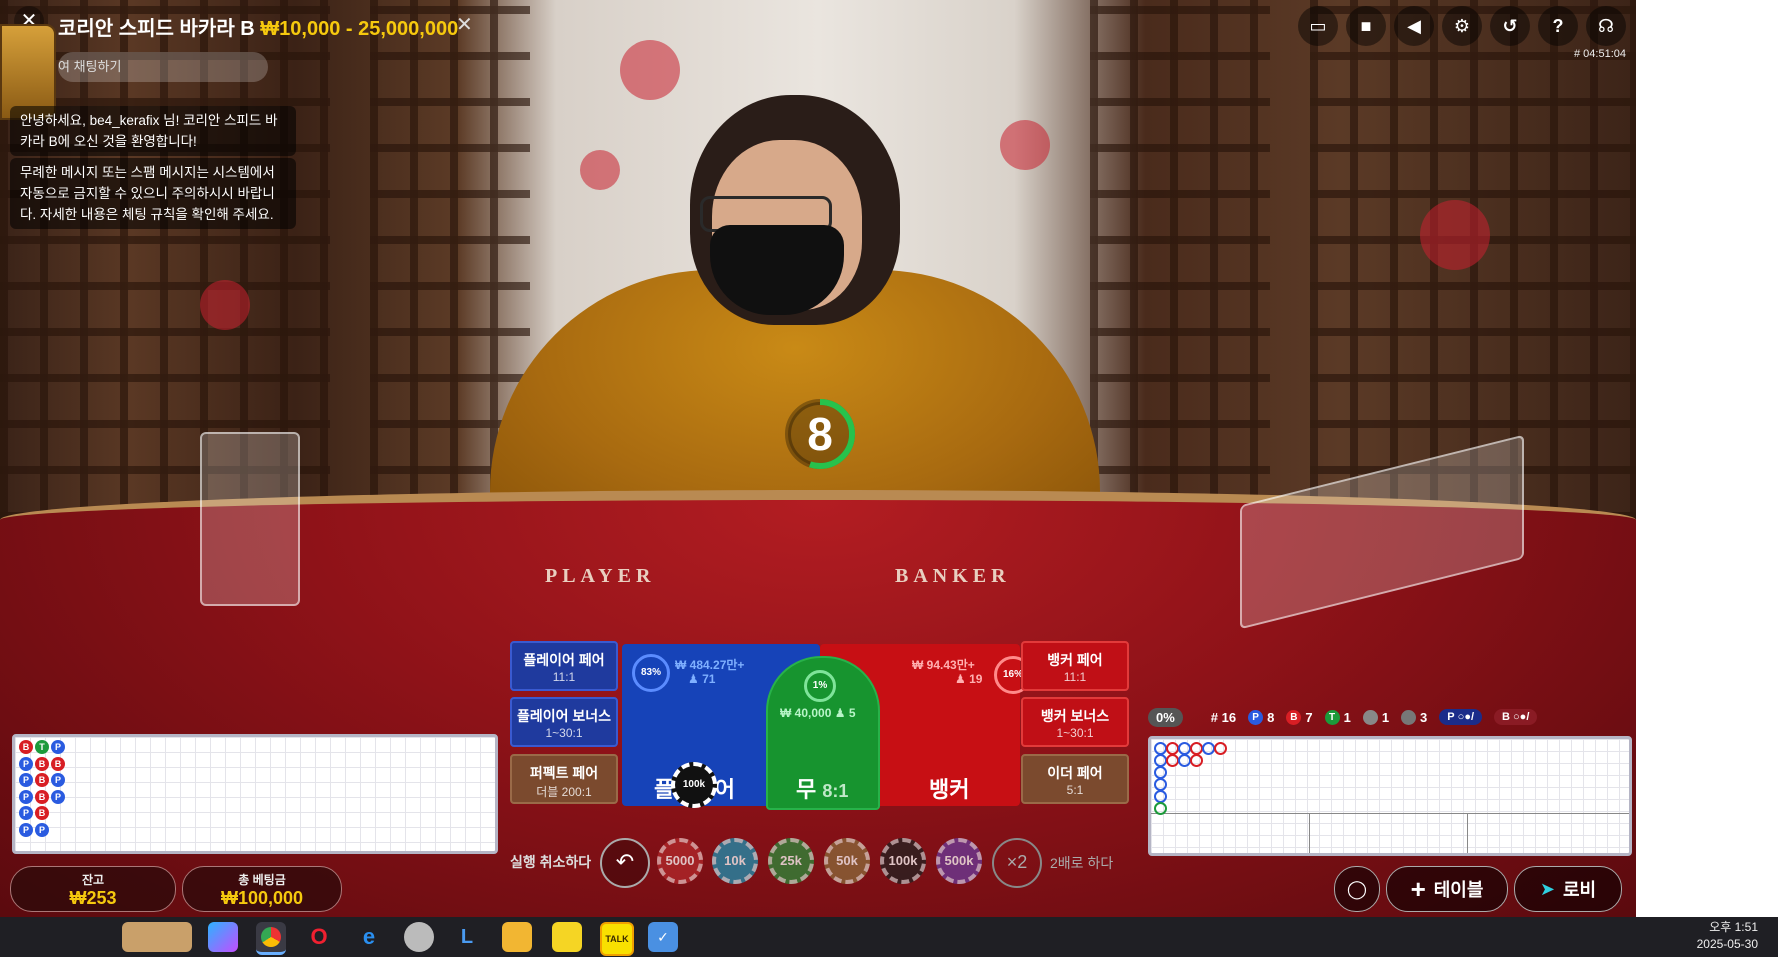 The height and width of the screenshot is (957, 1778). What do you see at coordinates (735, 861) in the screenshot?
I see `chip-10k: 10k` at bounding box center [735, 861].